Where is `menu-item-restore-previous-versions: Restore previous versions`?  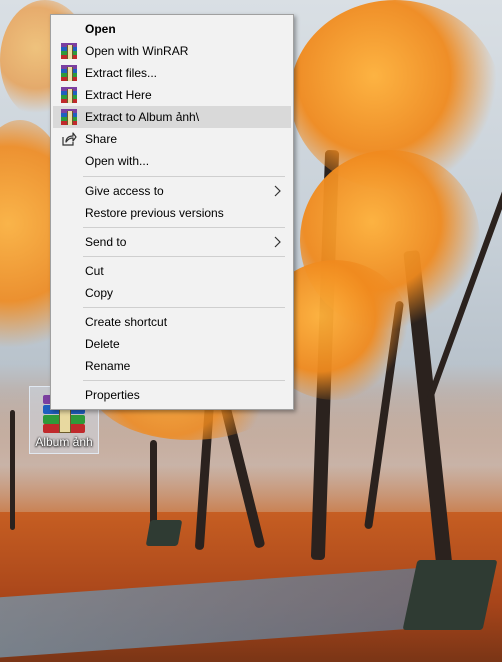
menu-item-restore-previous-versions: Restore previous versions is located at coordinates (172, 213).